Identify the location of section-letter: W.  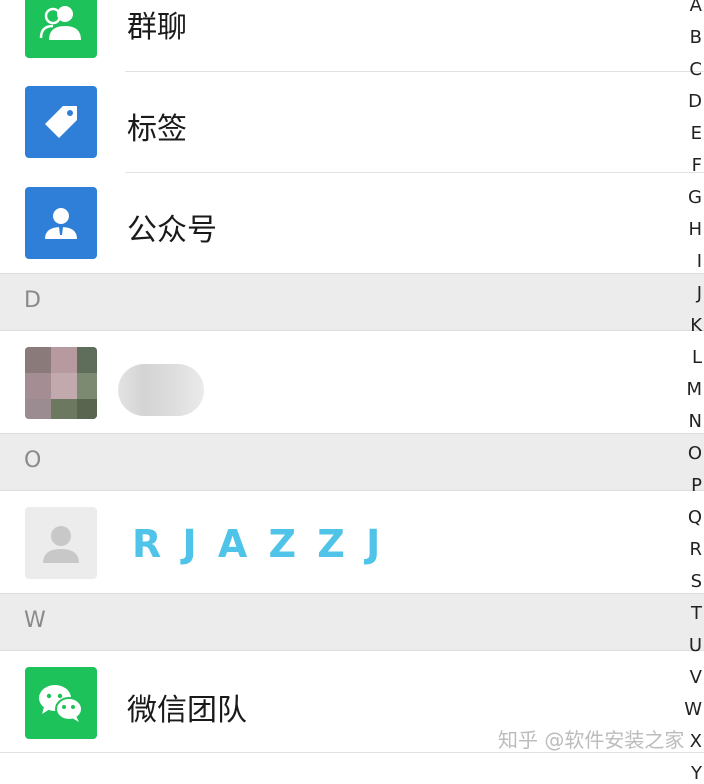
(35, 620).